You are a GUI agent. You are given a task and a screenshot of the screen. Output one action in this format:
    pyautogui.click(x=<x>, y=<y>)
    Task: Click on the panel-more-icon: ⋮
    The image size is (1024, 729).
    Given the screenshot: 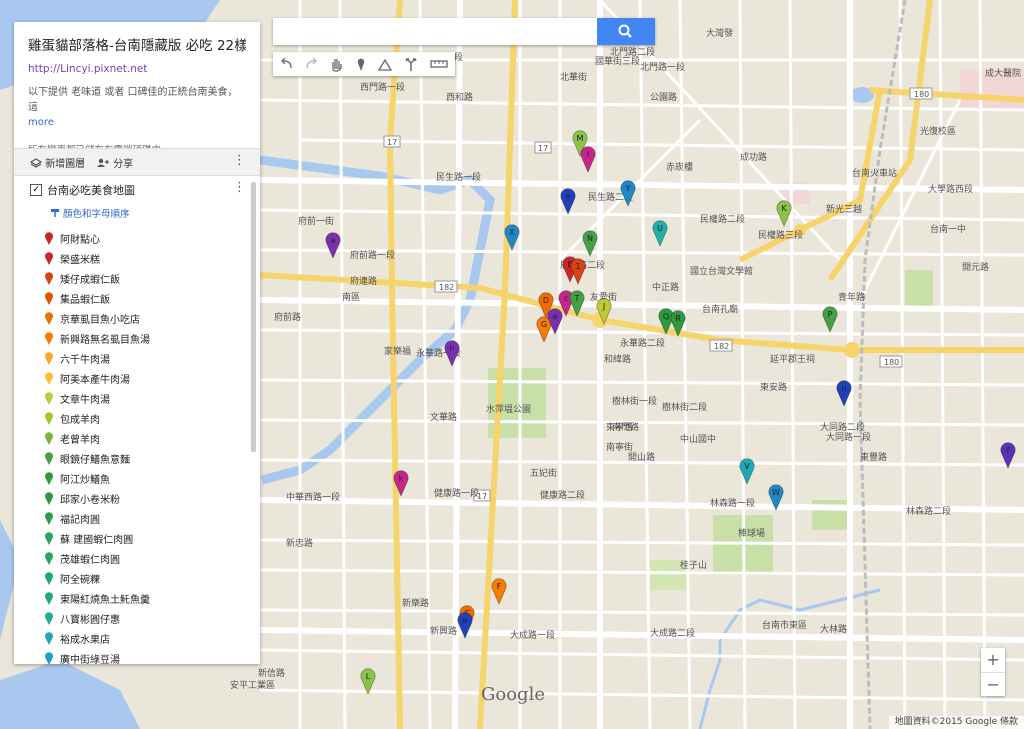 What is the action you would take?
    pyautogui.click(x=239, y=161)
    